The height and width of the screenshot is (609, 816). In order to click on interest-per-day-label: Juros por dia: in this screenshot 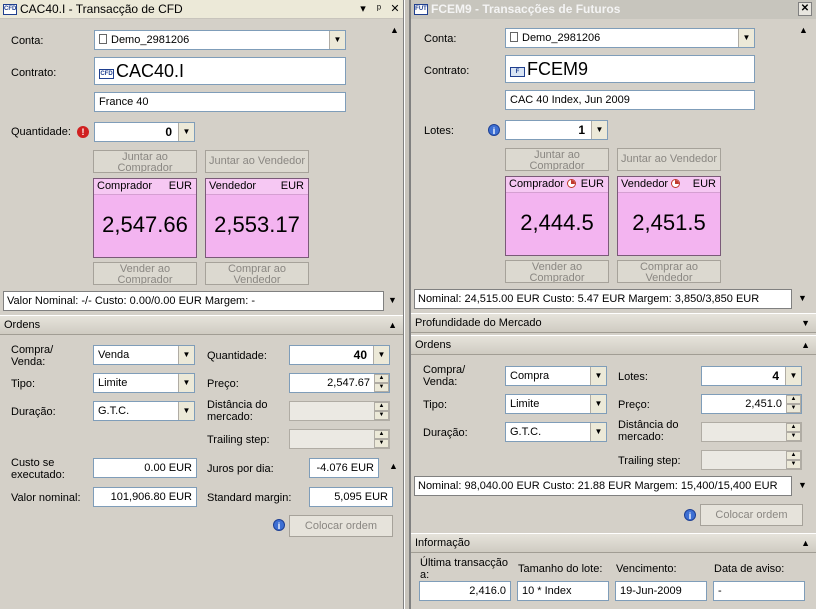, I will do `click(240, 469)`.